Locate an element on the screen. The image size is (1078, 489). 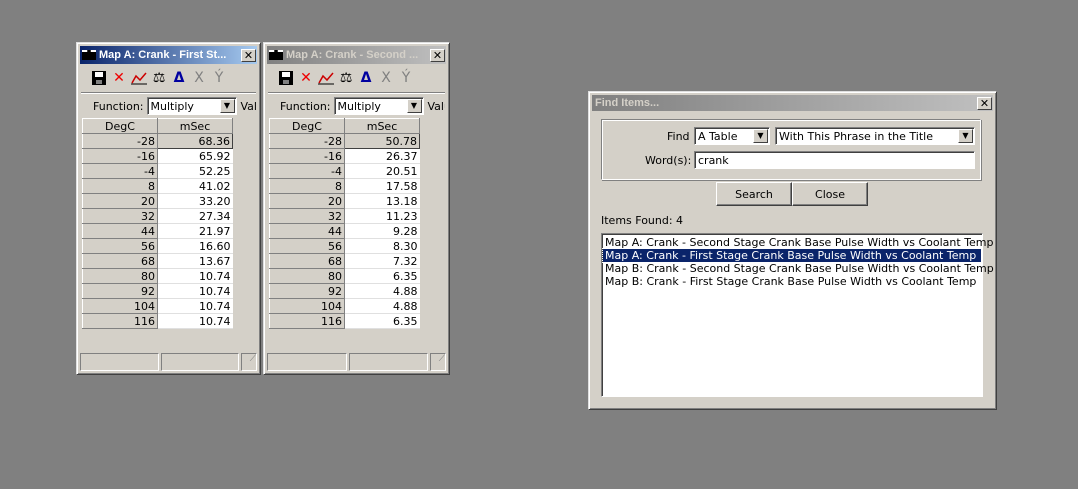
table-cell: 21.97 is located at coordinates (195, 231).